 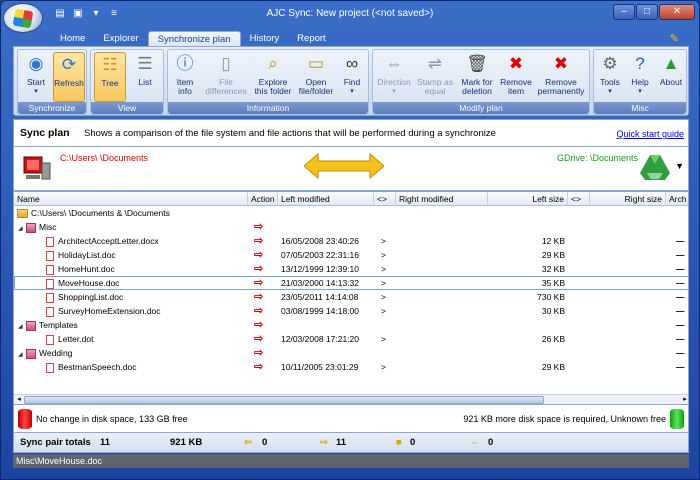 I want to click on row-left-size: 730 KB, so click(x=551, y=297).